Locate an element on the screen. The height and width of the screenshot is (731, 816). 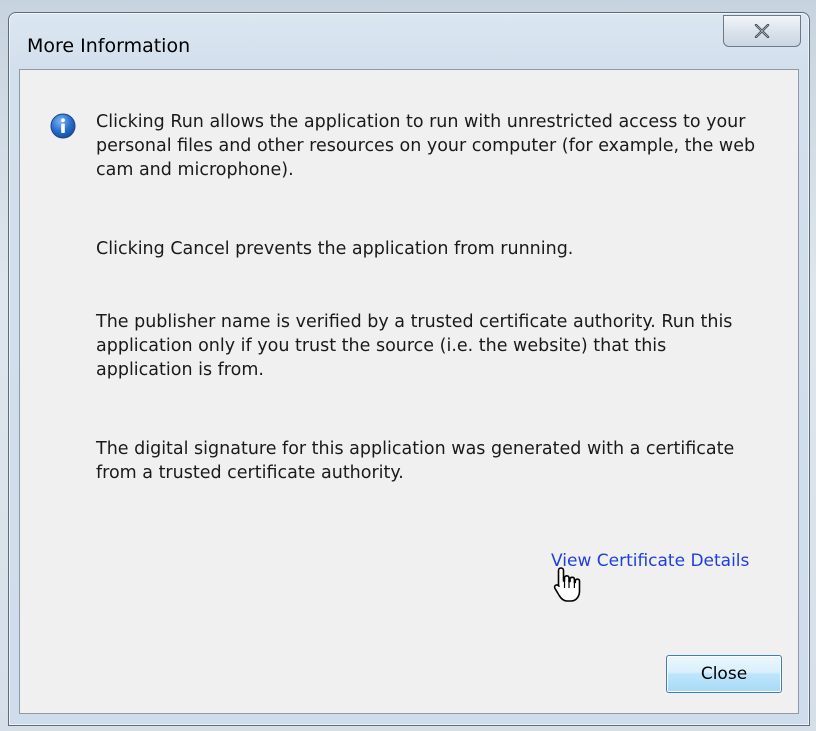
hand-cursor-icon is located at coordinates (567, 584).